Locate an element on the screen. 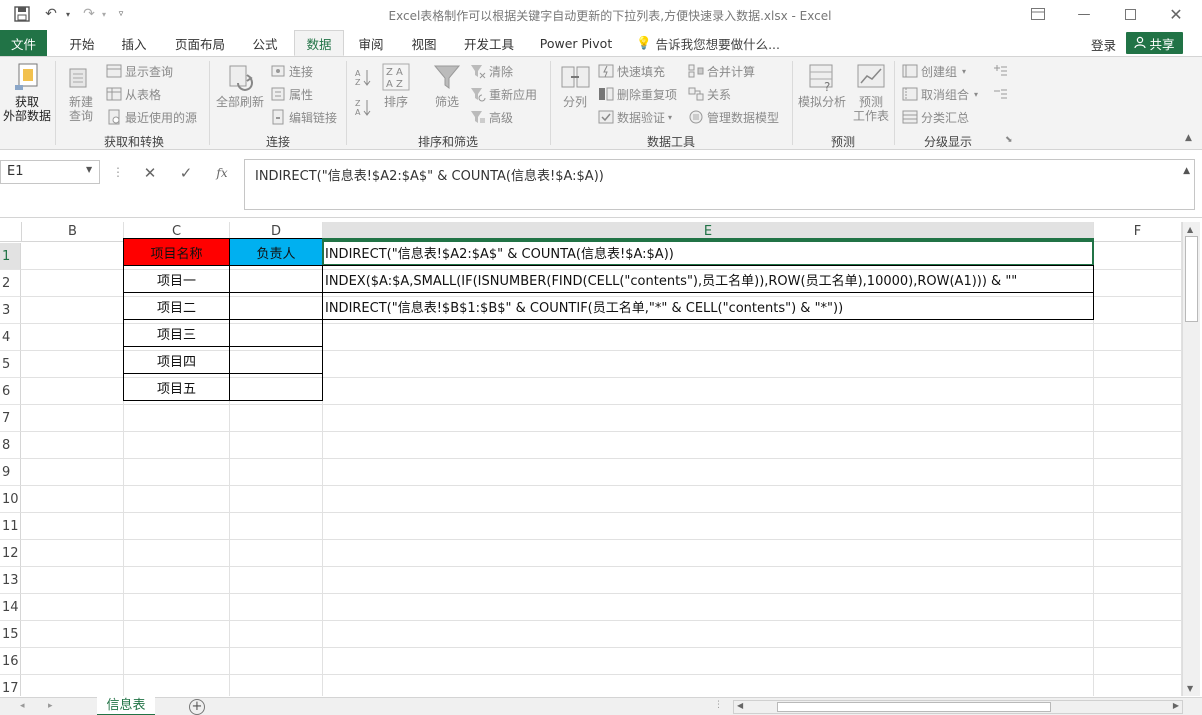 This screenshot has width=1202, height=715. ribbon-display-icon is located at coordinates (1038, 14).